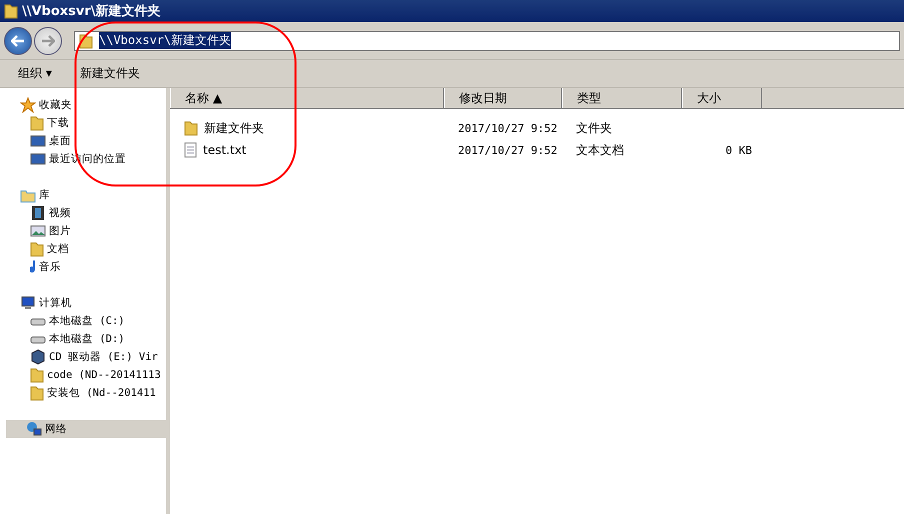  I want to click on nav-item: 图片, so click(83, 231).